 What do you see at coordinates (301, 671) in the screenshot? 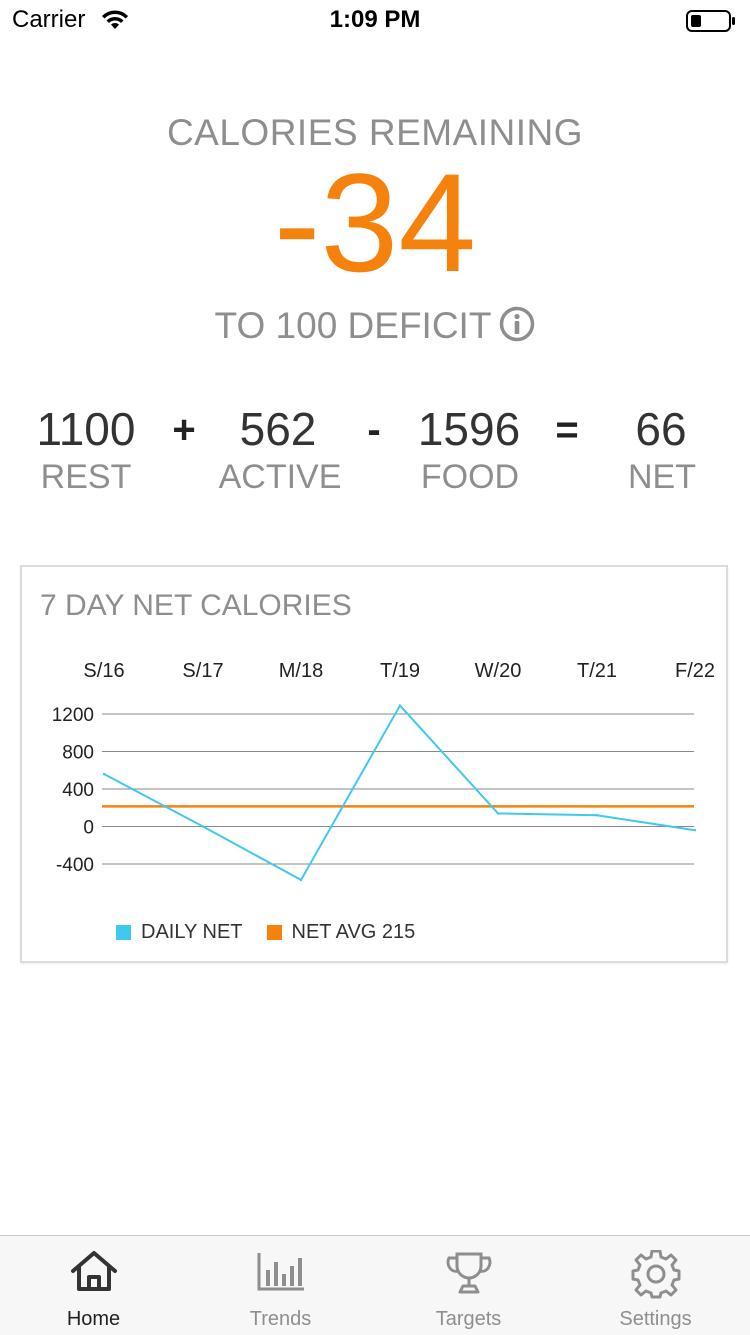
I see `x-tick-label: M/18` at bounding box center [301, 671].